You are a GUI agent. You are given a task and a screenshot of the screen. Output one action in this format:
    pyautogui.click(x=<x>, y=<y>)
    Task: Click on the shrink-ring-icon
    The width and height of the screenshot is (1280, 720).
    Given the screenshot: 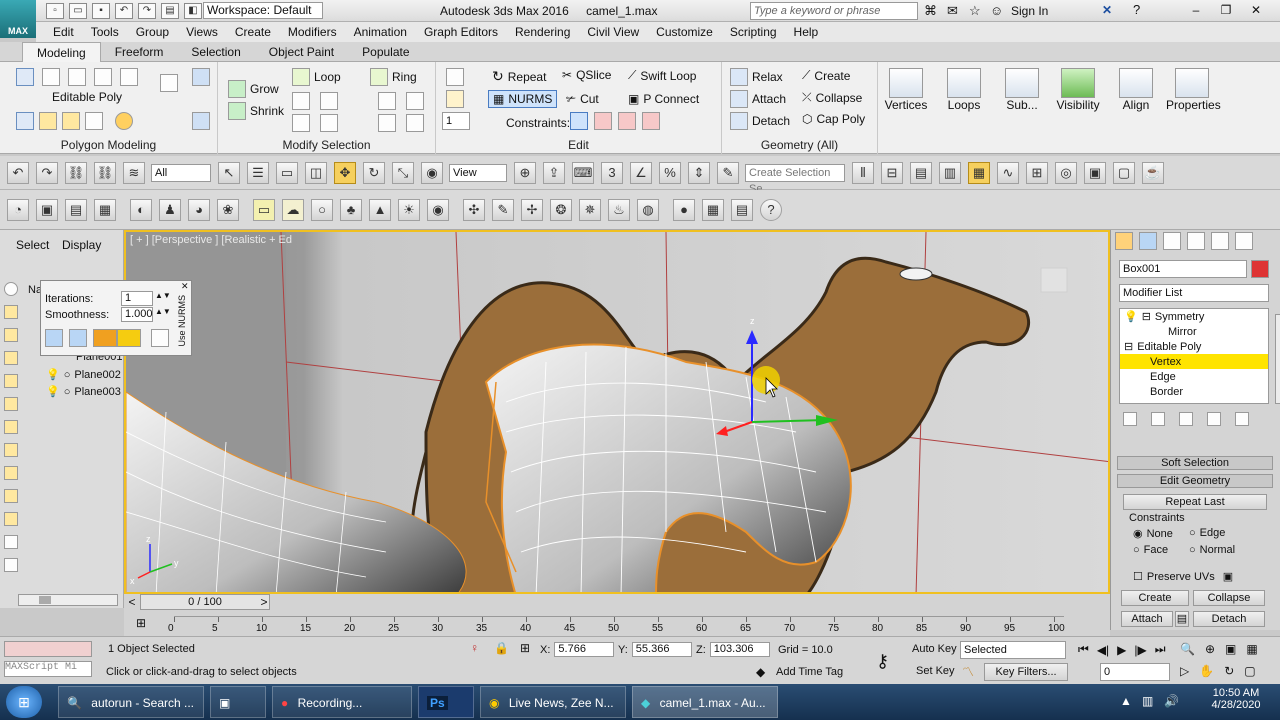 What is the action you would take?
    pyautogui.click(x=415, y=101)
    